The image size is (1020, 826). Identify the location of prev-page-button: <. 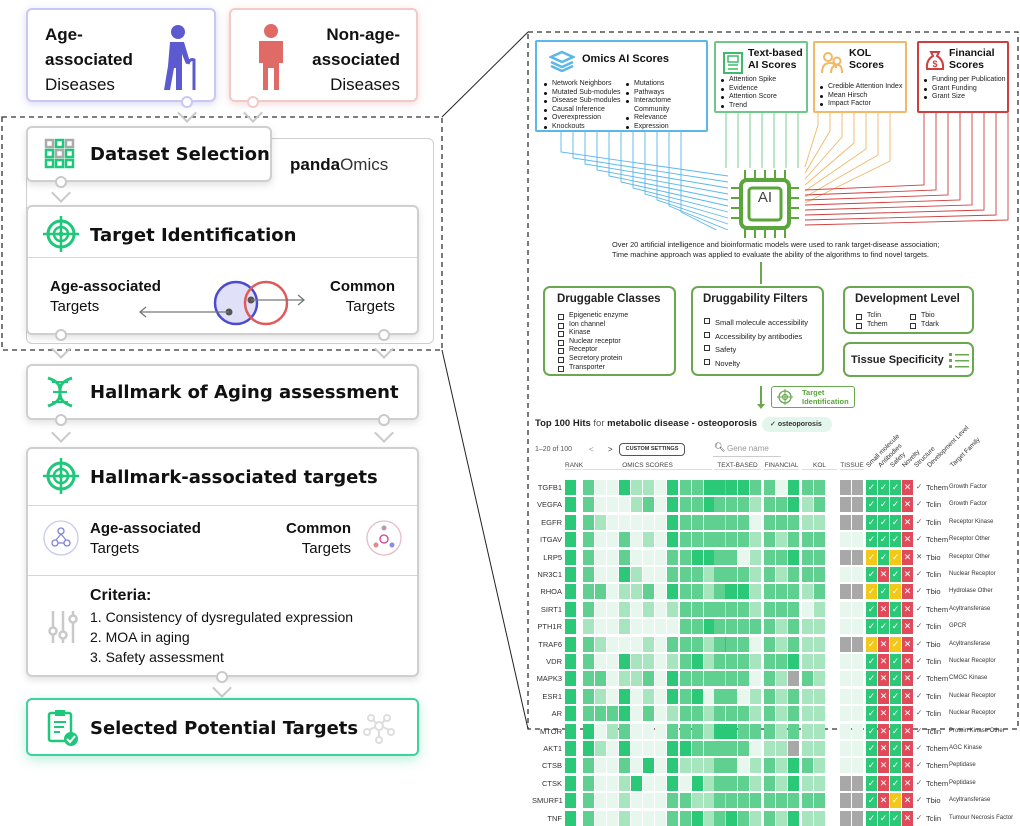
(591, 449).